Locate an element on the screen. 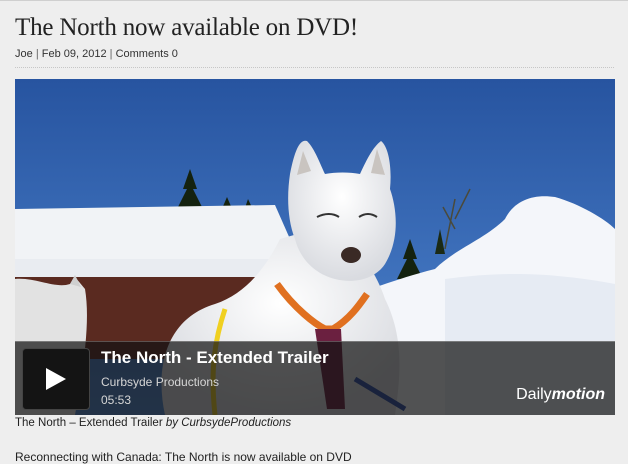 Image resolution: width=628 pixels, height=464 pixels. play-icon is located at coordinates (56, 379).